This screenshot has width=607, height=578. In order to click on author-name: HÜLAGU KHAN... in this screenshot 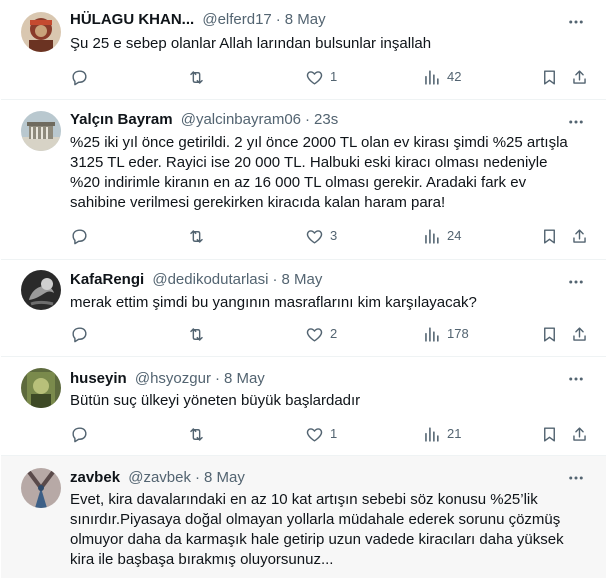, I will do `click(132, 19)`.